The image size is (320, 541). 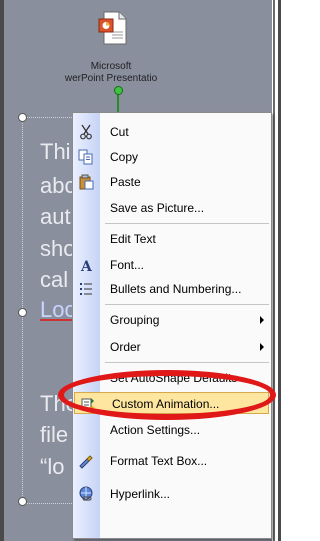 I want to click on resize-handle-top-left, so click(x=22, y=117).